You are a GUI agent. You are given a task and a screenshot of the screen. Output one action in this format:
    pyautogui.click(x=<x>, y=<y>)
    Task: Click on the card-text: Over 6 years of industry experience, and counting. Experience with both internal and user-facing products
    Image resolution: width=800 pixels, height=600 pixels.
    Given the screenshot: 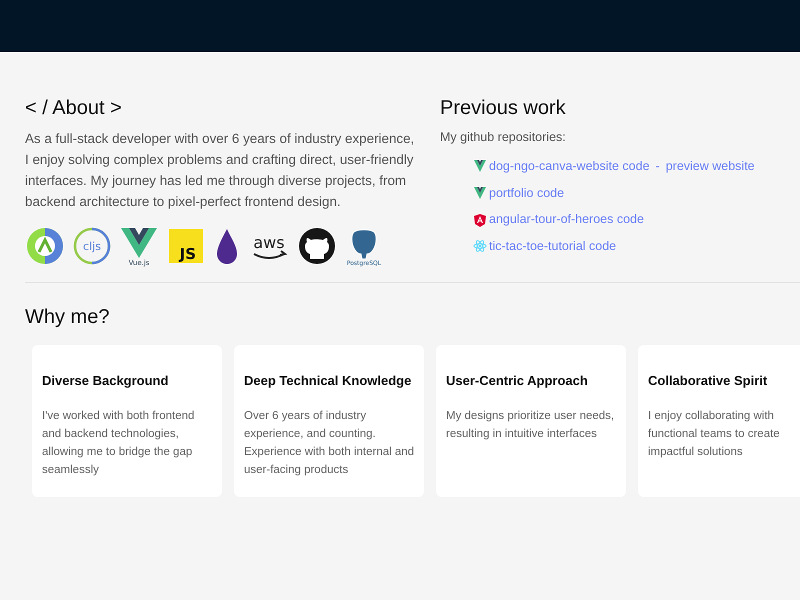 What is the action you would take?
    pyautogui.click(x=330, y=443)
    